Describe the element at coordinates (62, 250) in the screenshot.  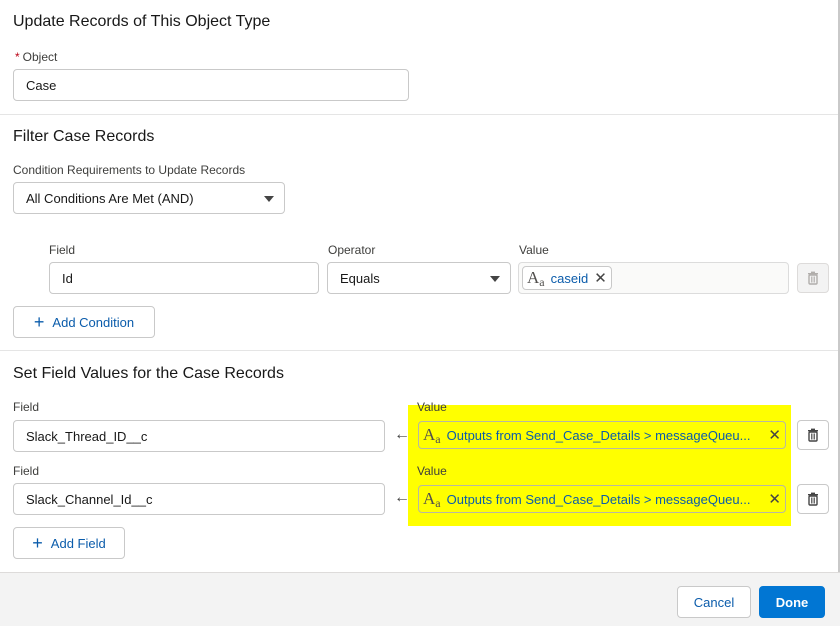
I see `filter-col-field: Field` at that location.